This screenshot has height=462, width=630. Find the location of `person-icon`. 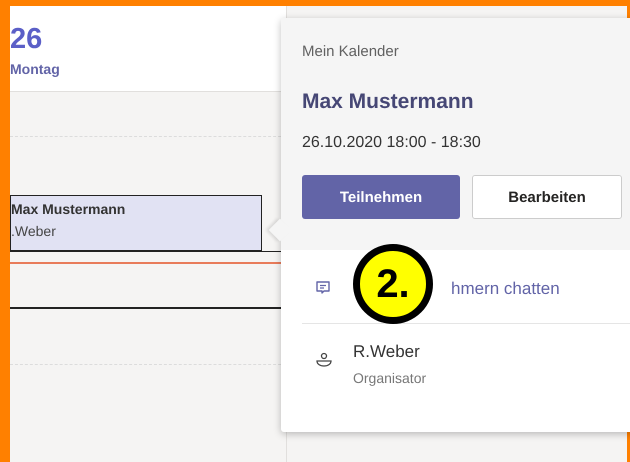

person-icon is located at coordinates (324, 360).